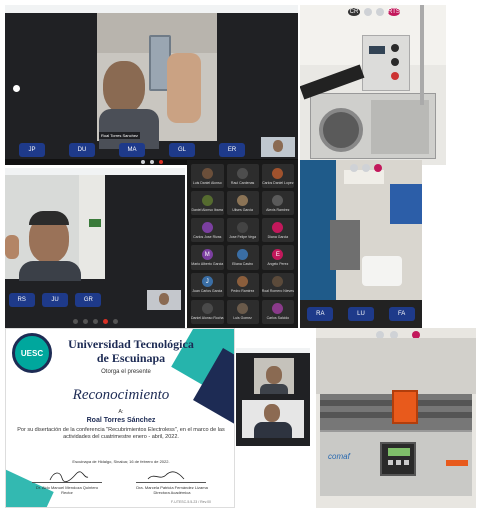  What do you see at coordinates (121, 395) in the screenshot?
I see `award-title: Reconocimiento` at bounding box center [121, 395].